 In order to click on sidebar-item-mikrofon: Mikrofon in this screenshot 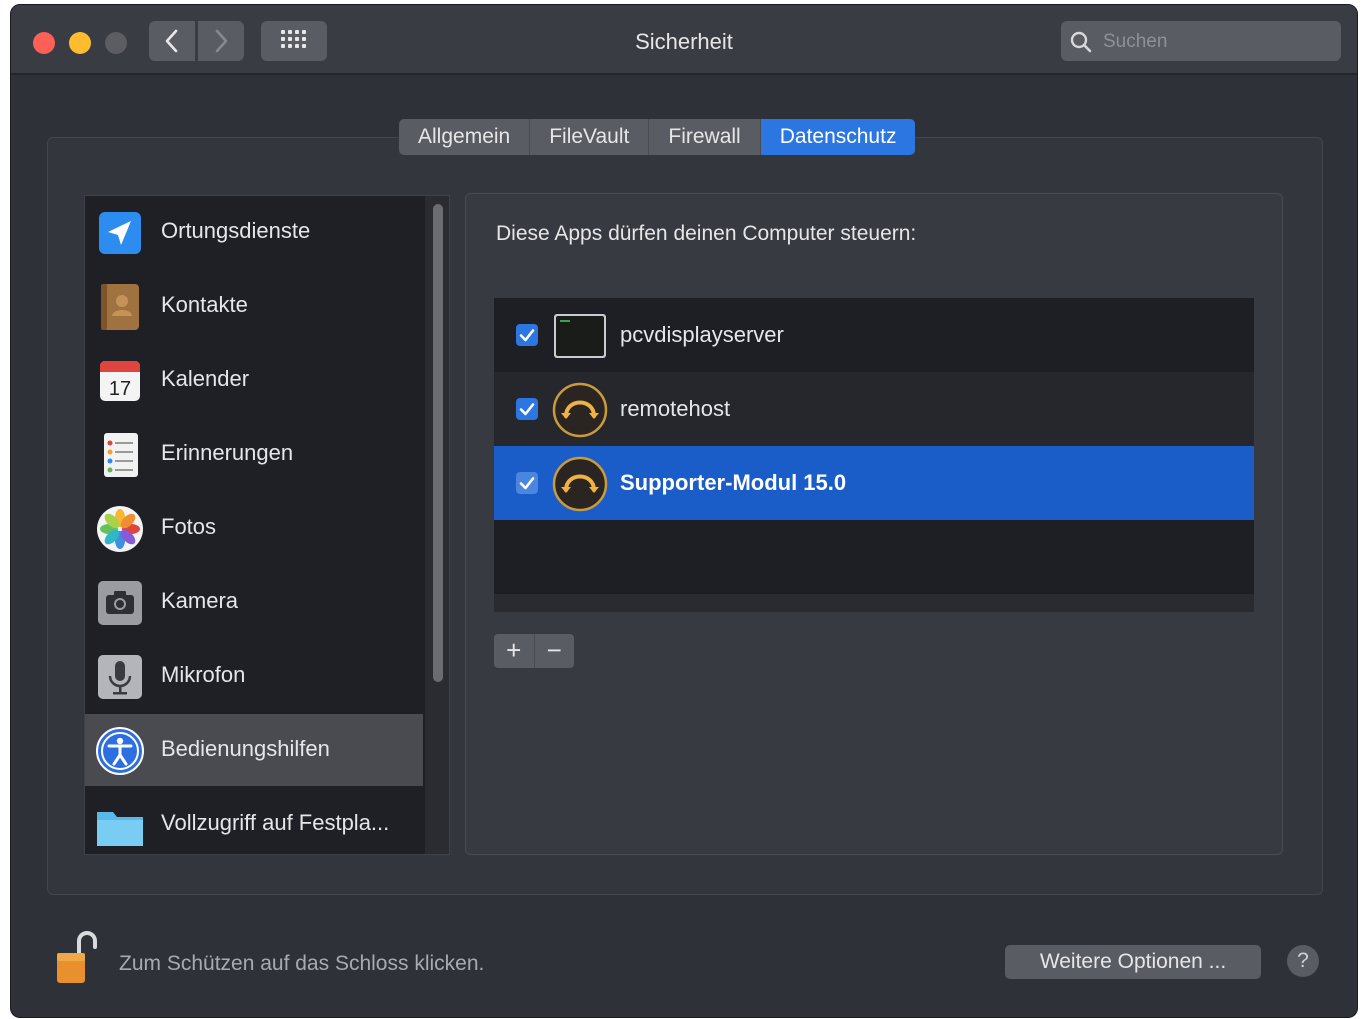, I will do `click(254, 676)`.